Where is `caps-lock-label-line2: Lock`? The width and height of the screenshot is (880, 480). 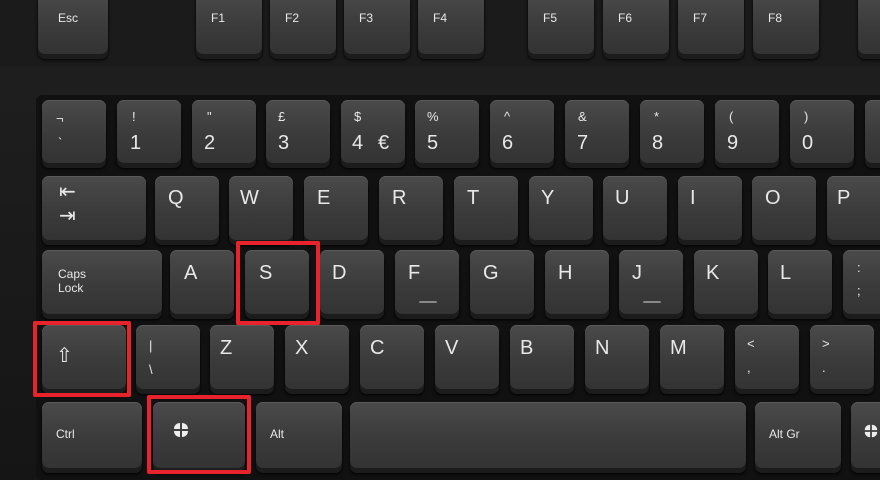 caps-lock-label-line2: Lock is located at coordinates (71, 288).